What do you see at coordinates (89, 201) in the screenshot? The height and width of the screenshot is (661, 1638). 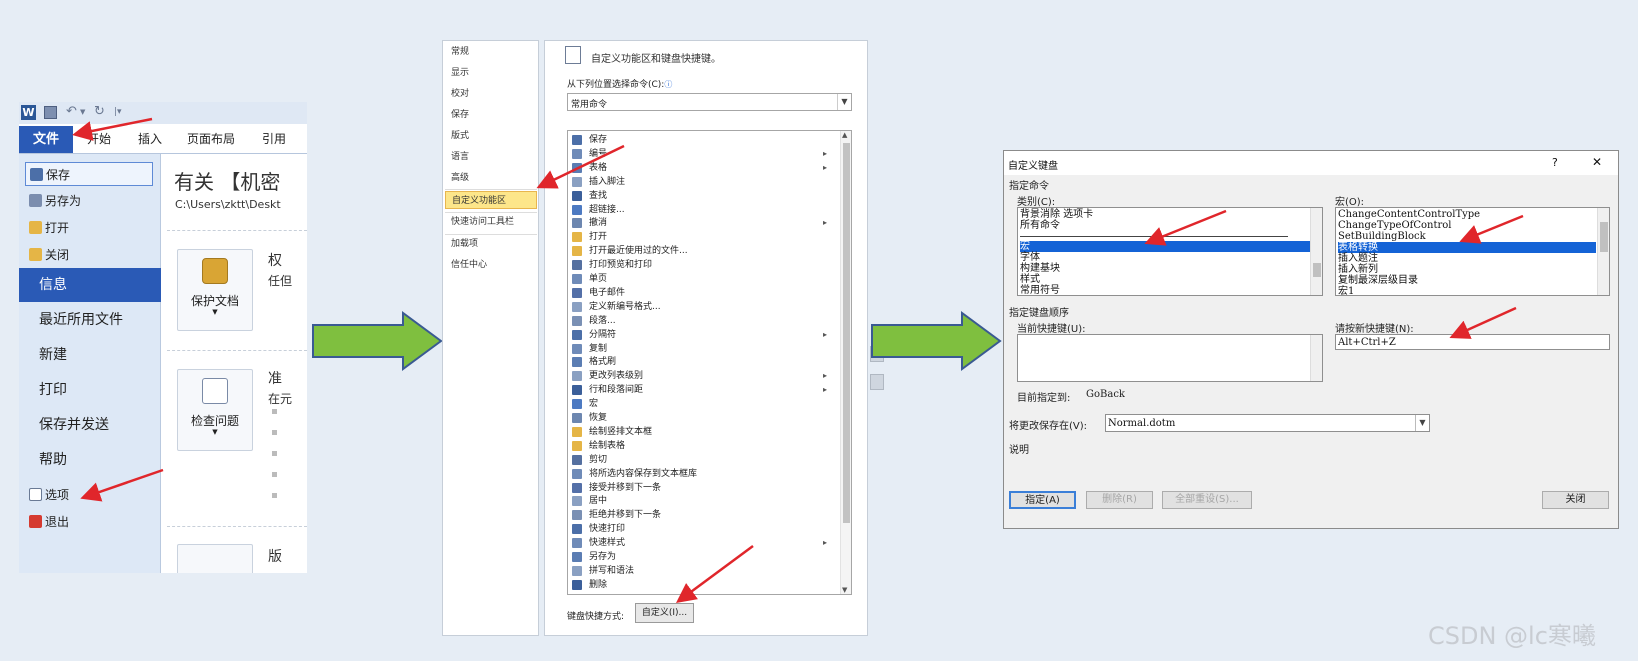 I see `menu-save-as: 另存为` at bounding box center [89, 201].